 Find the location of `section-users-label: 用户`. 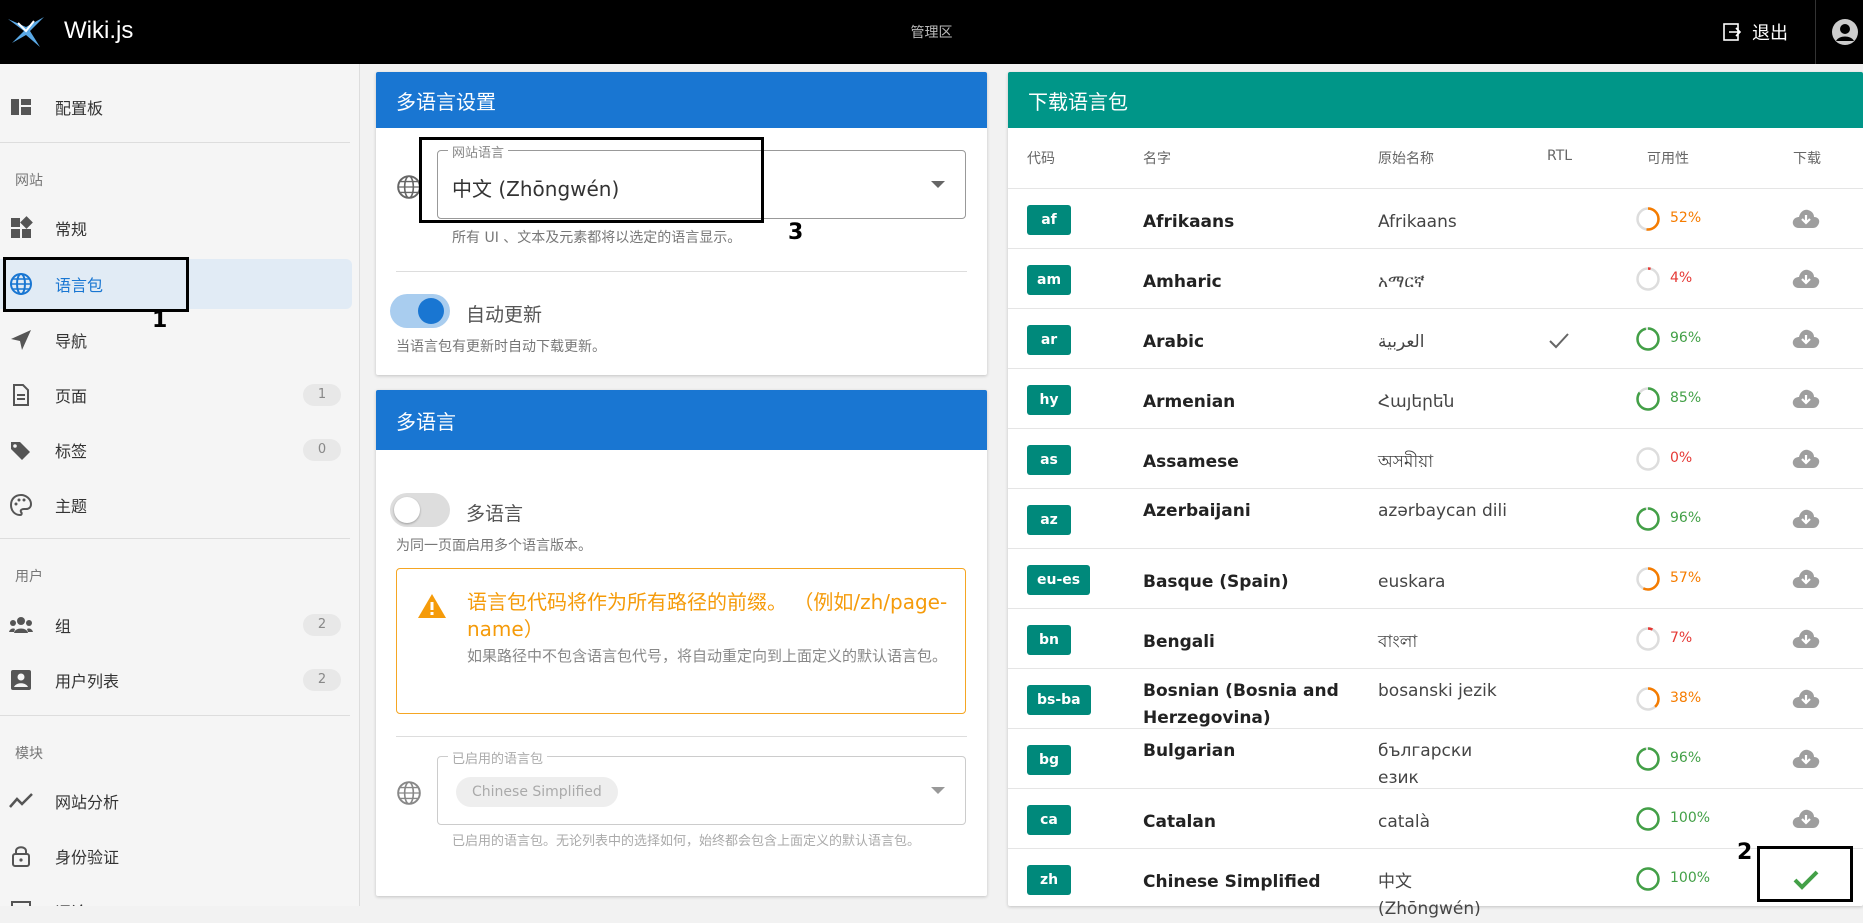

section-users-label: 用户 is located at coordinates (29, 577).